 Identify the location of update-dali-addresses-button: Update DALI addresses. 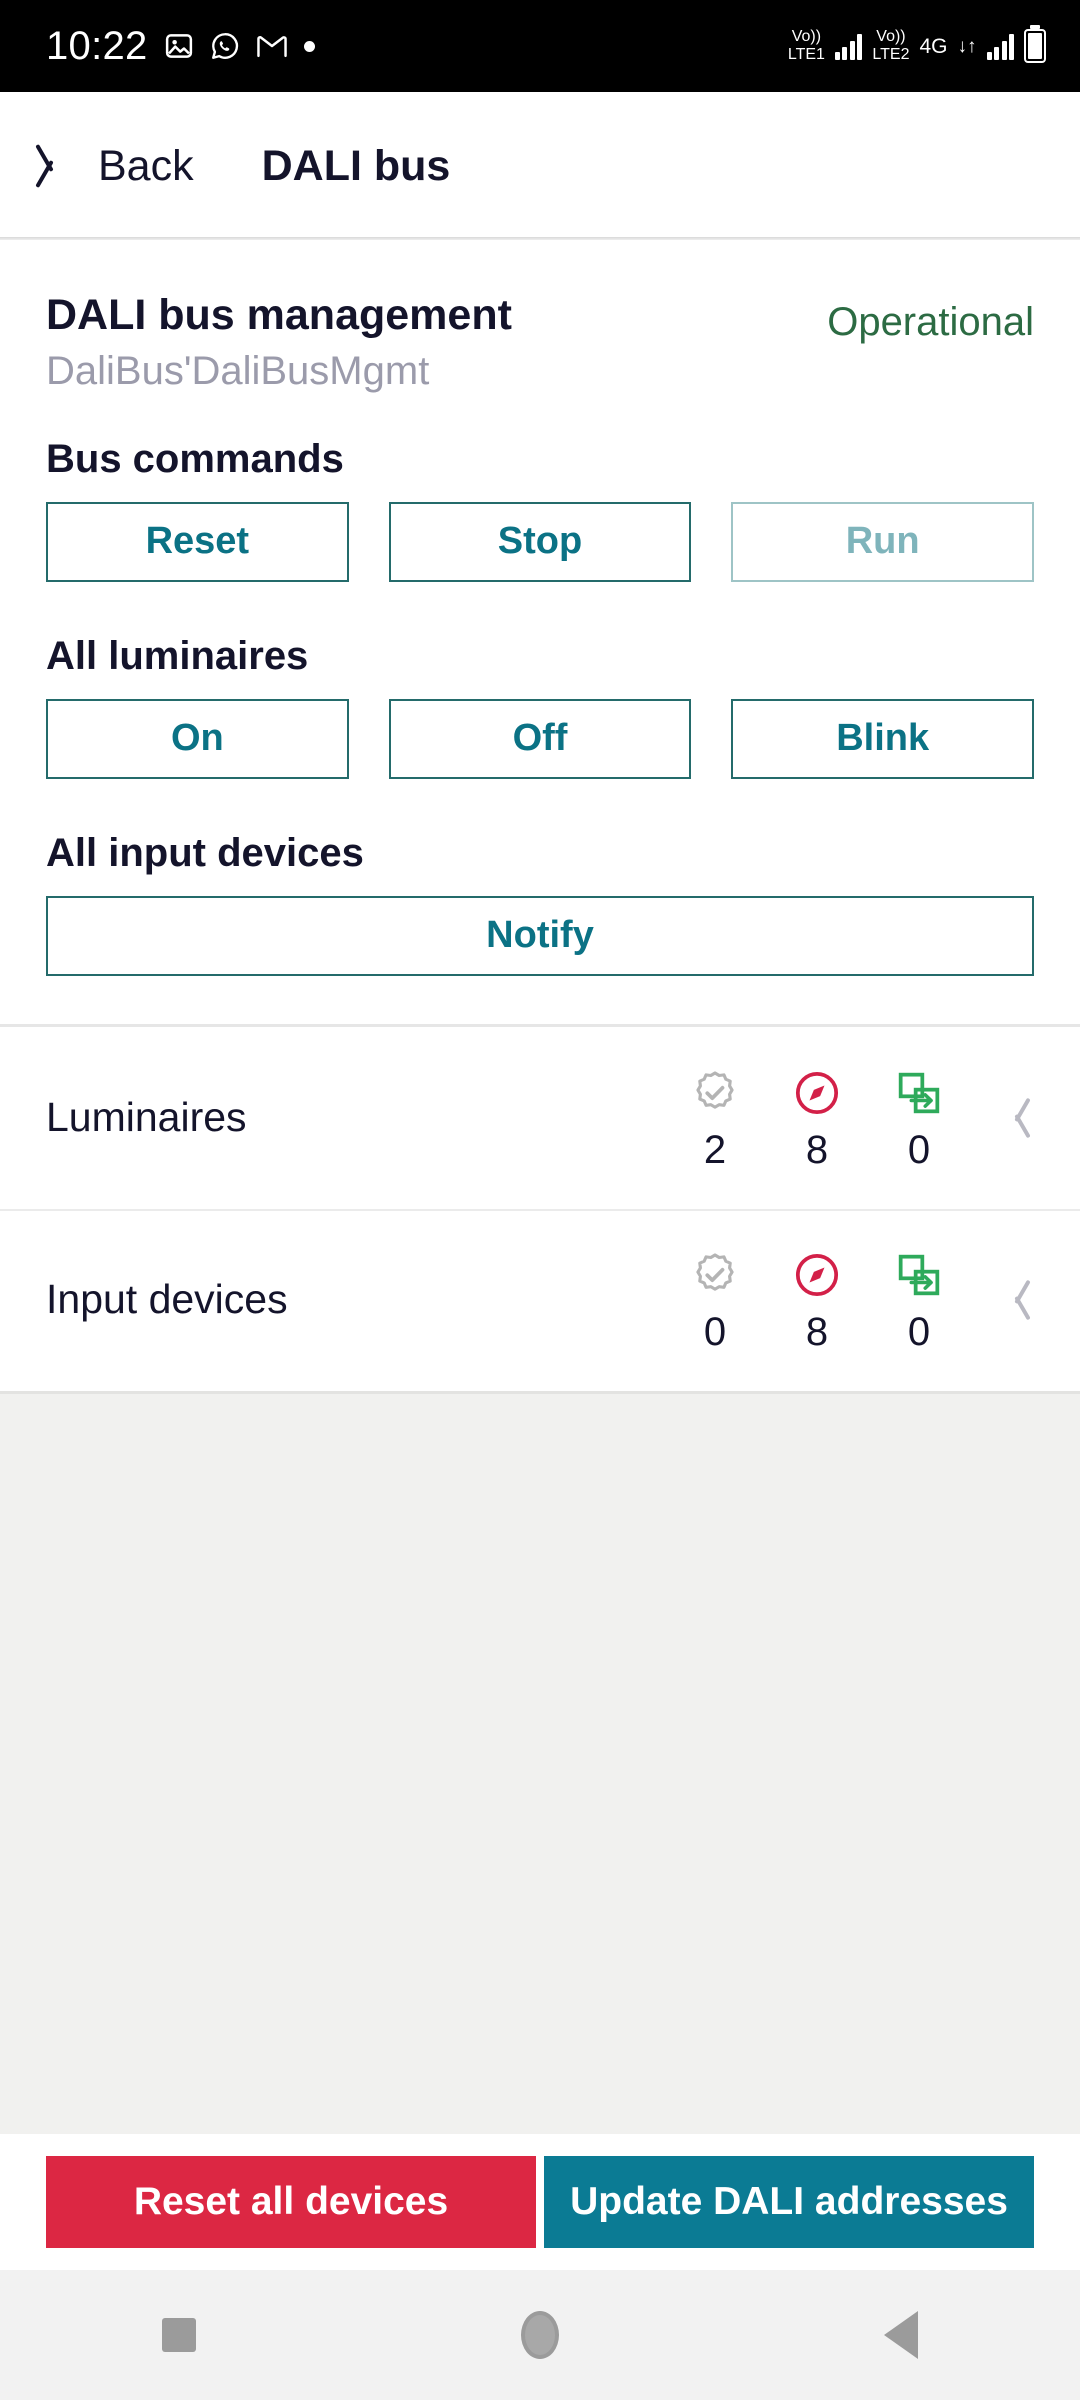
(789, 2202).